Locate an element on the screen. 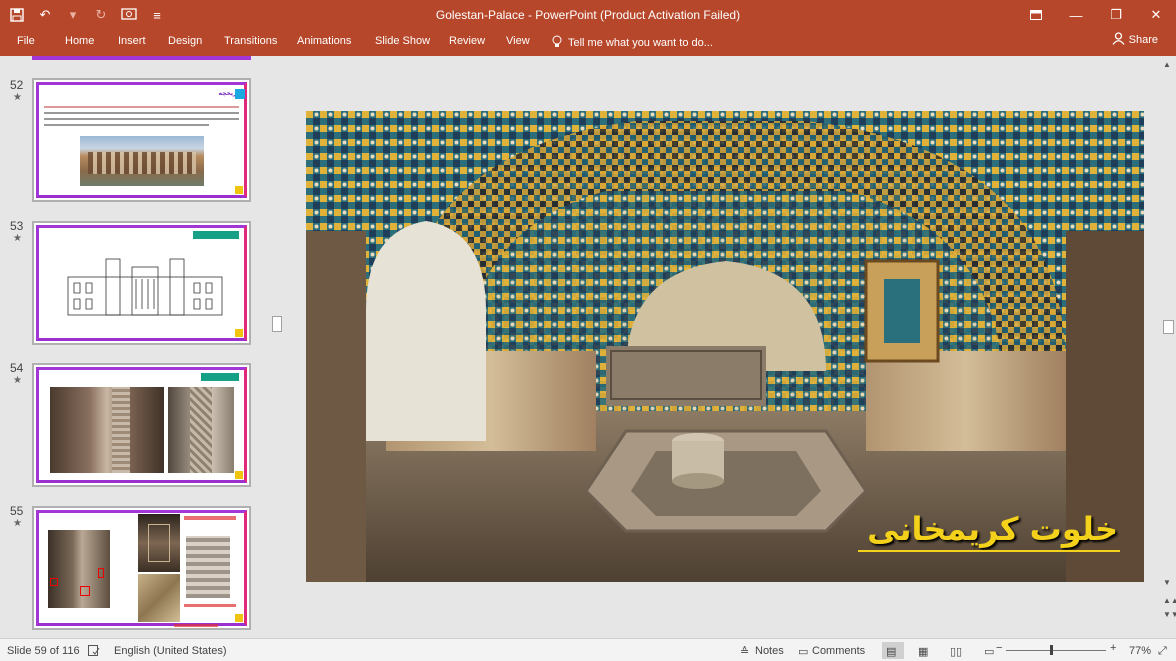  tab-design: Design is located at coordinates (185, 41).